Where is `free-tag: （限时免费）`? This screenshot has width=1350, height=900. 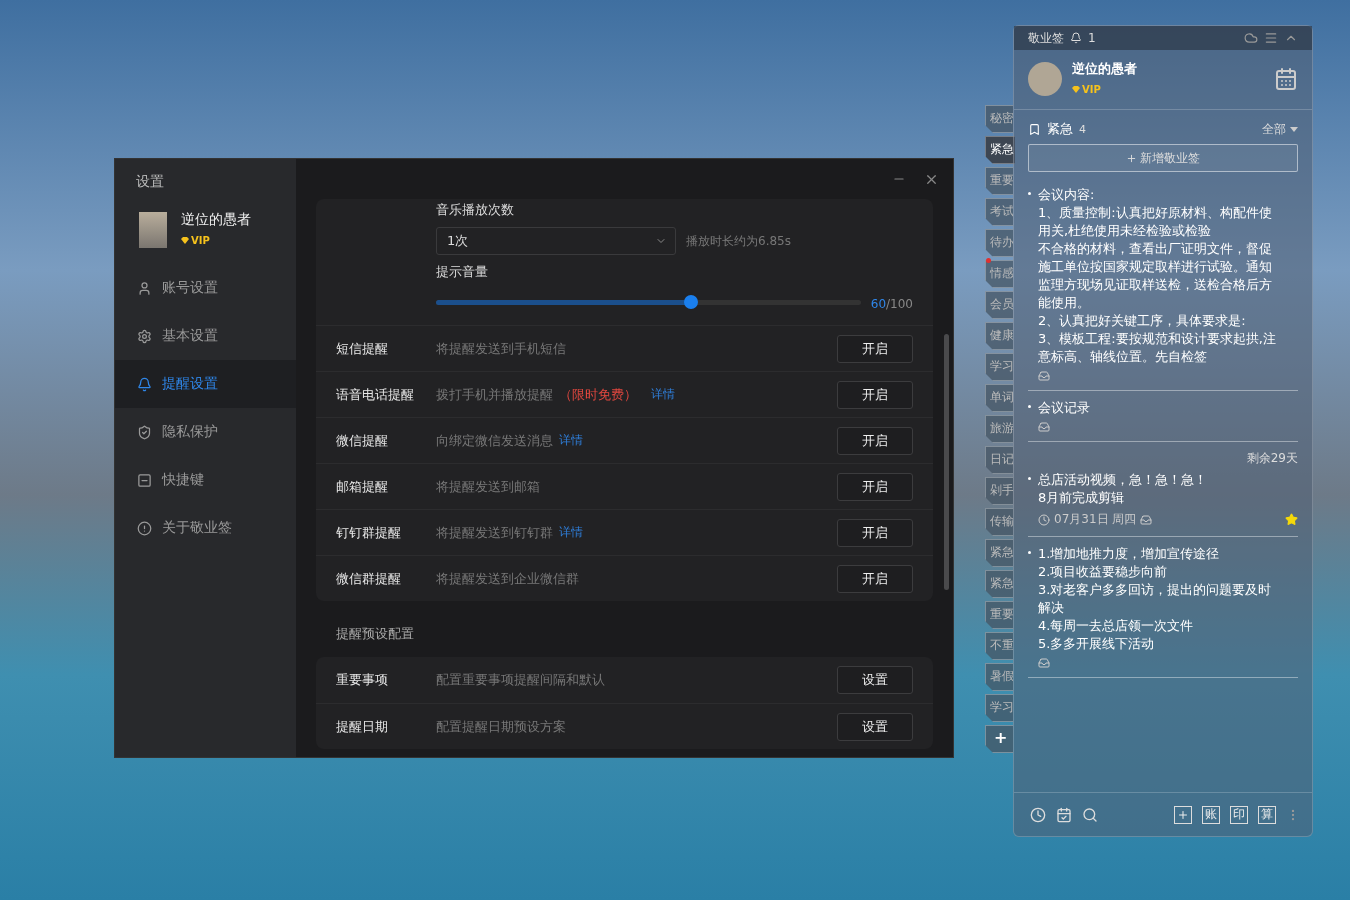
free-tag: （限时免费） is located at coordinates (598, 394).